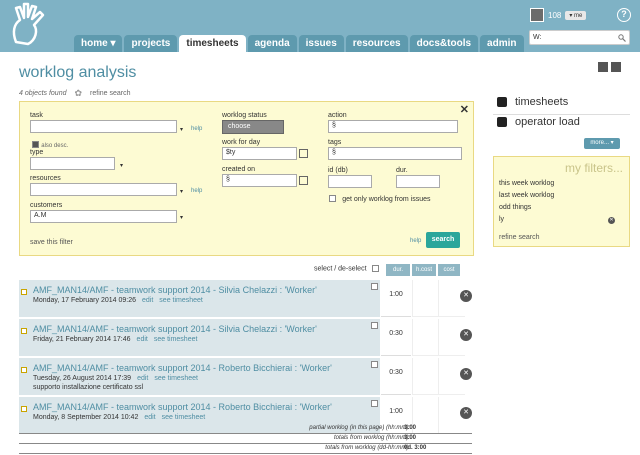 This screenshot has width=640, height=455. I want to click on customers-input: A.M, so click(103, 216).